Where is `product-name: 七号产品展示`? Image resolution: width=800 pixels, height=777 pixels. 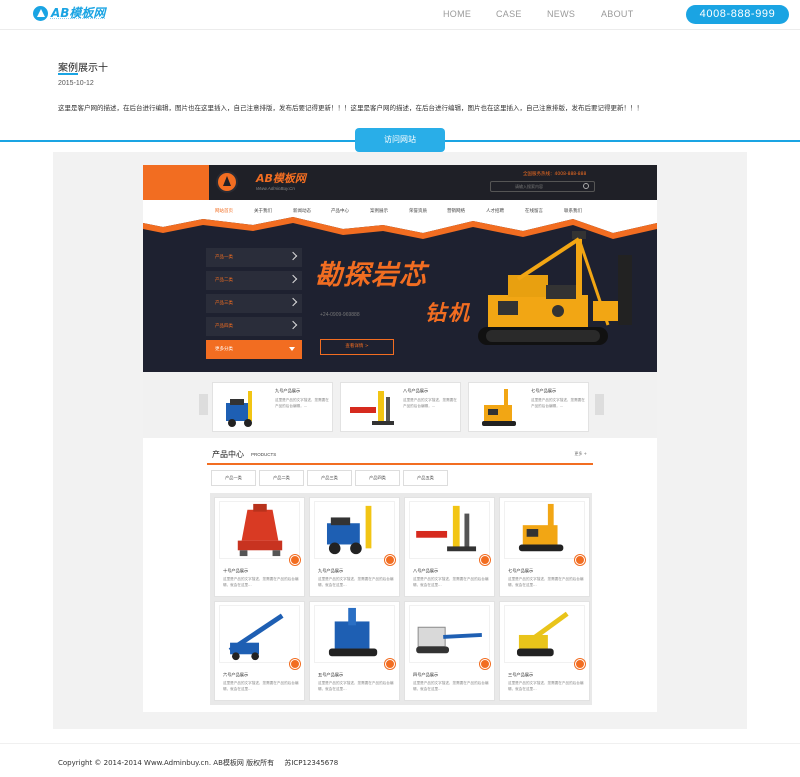 product-name: 七号产品展示 is located at coordinates (521, 570).